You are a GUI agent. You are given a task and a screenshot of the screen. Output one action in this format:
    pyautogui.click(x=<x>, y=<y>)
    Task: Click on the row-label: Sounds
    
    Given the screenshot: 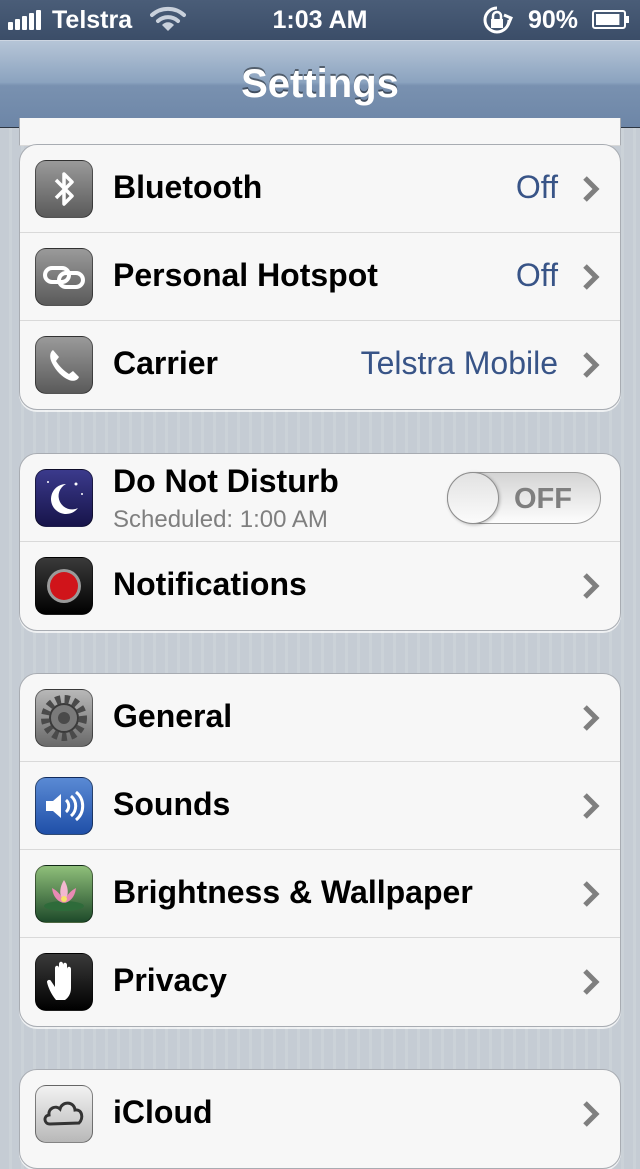 What is the action you would take?
    pyautogui.click(x=172, y=804)
    